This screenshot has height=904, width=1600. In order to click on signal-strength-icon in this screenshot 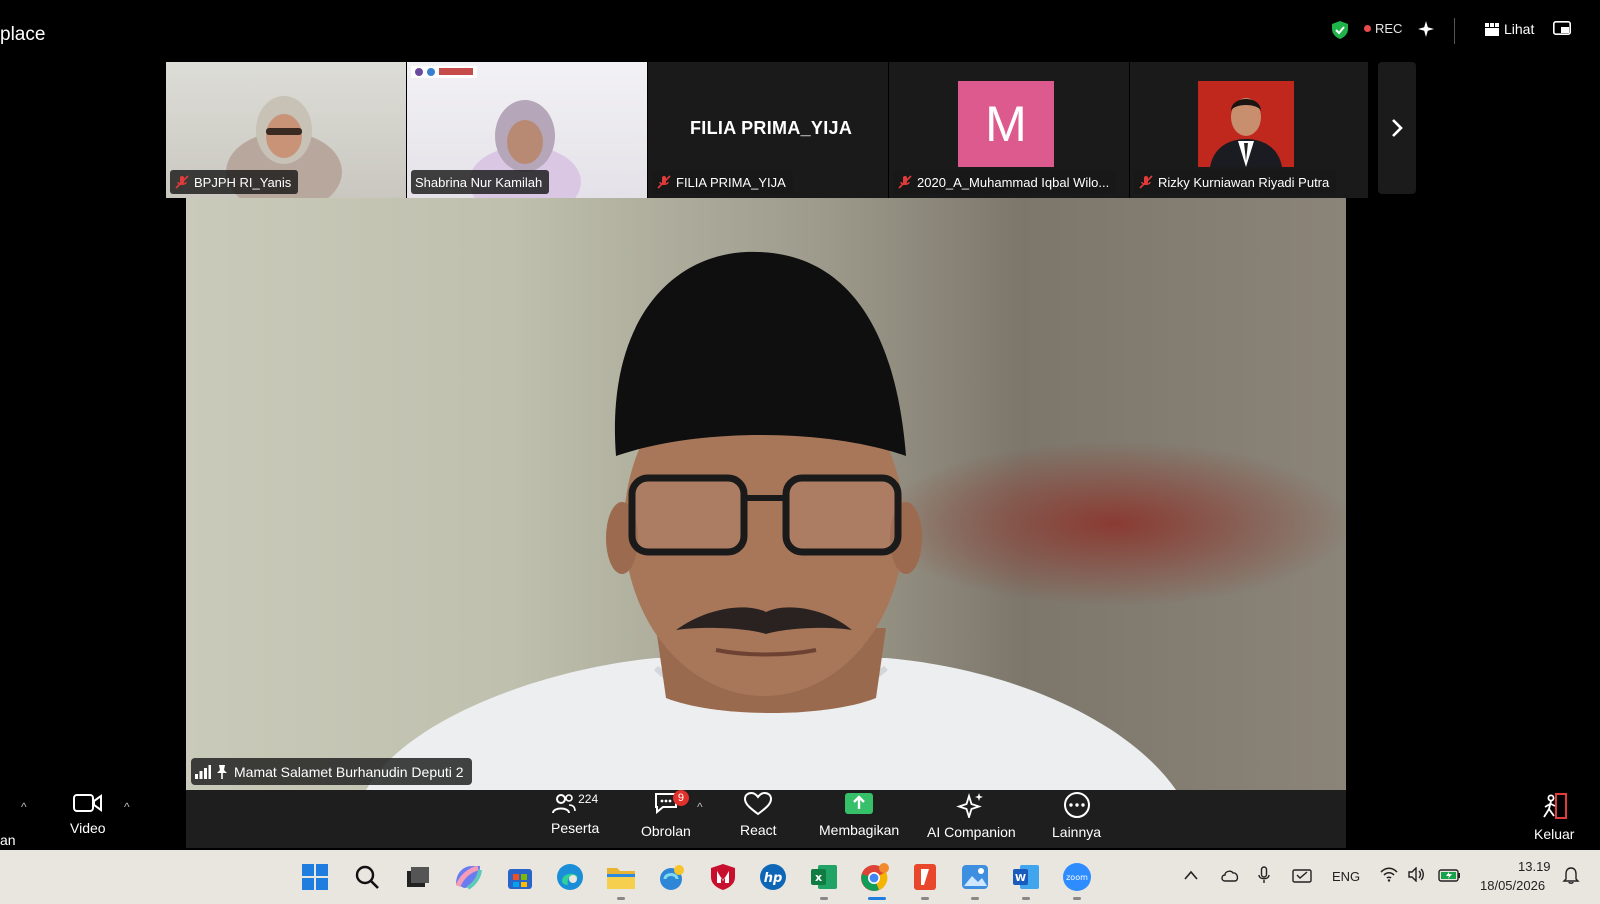, I will do `click(203, 771)`.